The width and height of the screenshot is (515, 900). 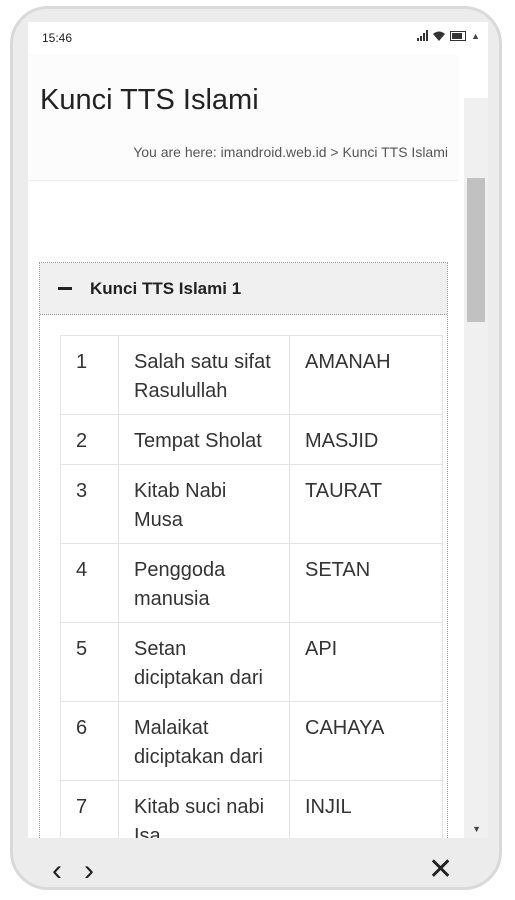 I want to click on row-question: Malaikat diciptakan dari, so click(x=204, y=741).